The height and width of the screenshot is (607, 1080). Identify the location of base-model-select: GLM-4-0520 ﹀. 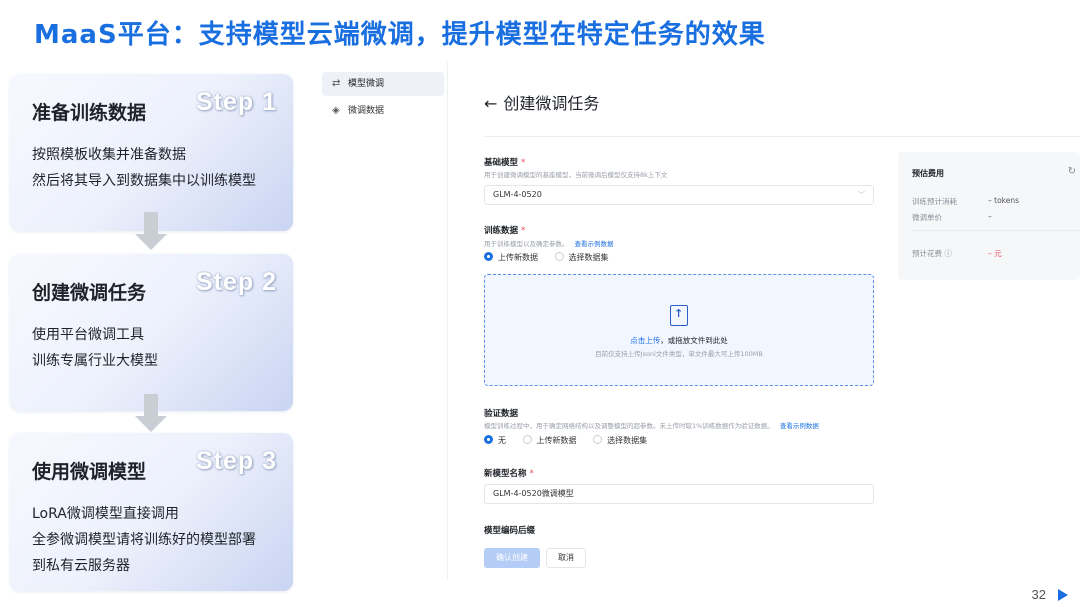
(679, 195).